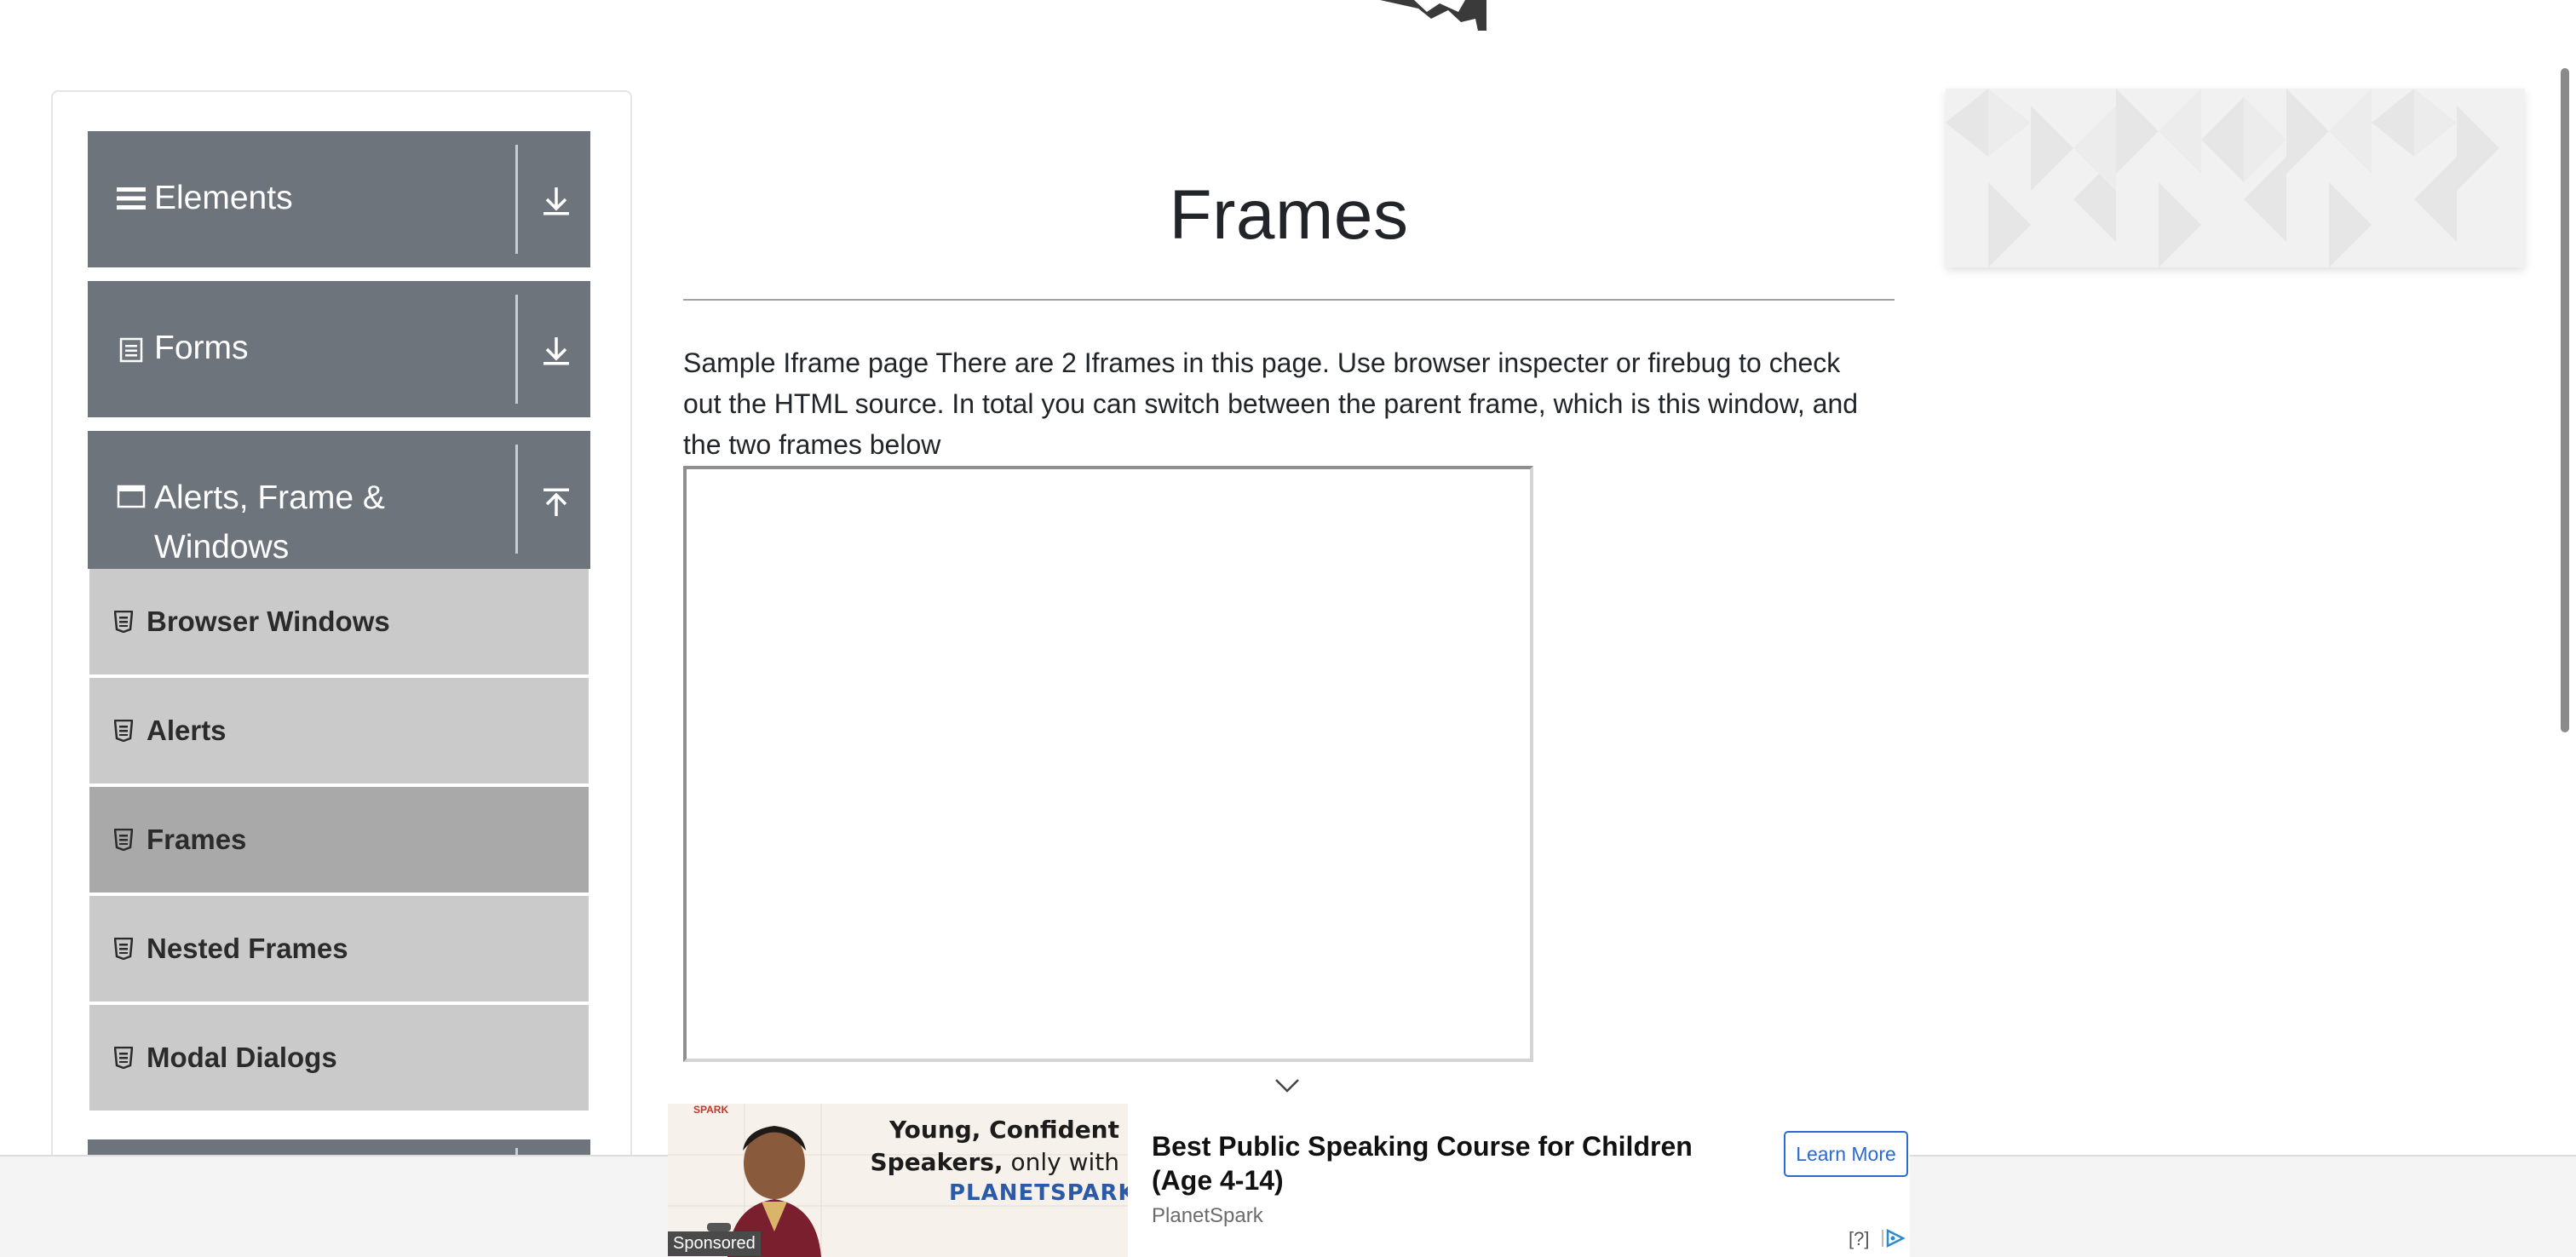  I want to click on ad-help-link: [?], so click(1859, 1239).